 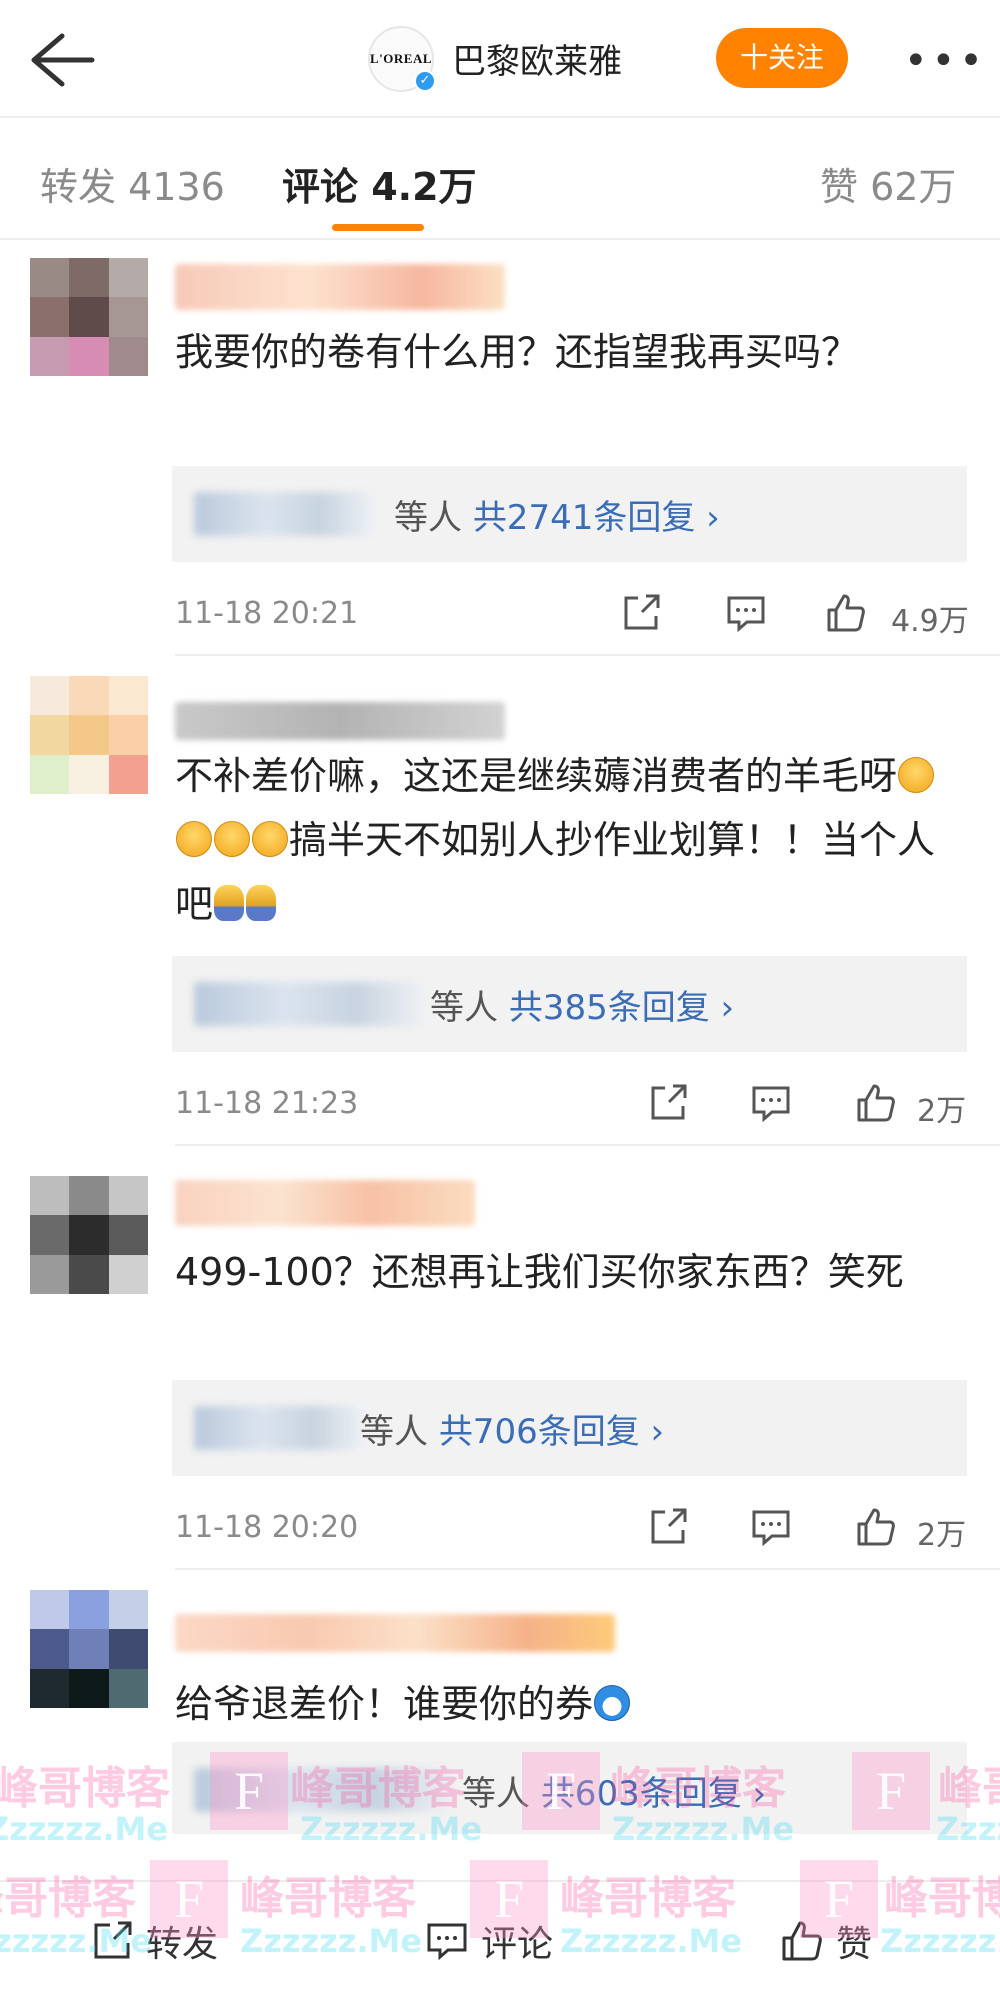 I want to click on comment-time: 11-18 20:21, so click(x=267, y=613).